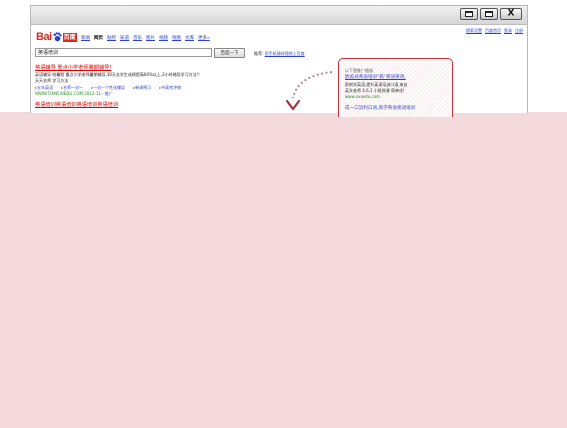  I want to click on maximize-button, so click(489, 14).